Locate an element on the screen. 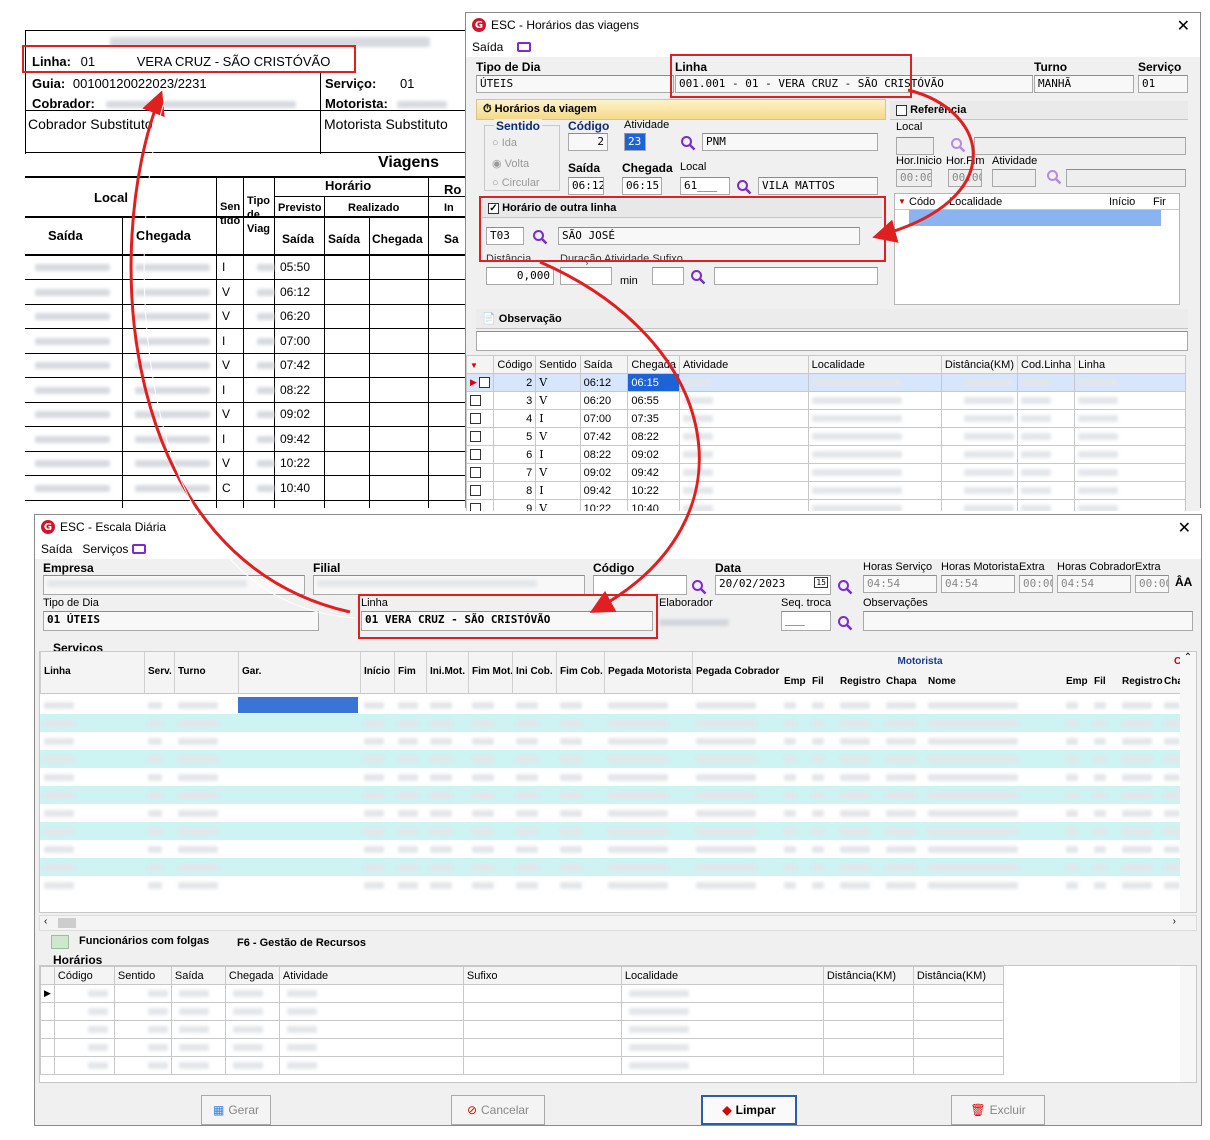 The image size is (1210, 1140). motorista-subheader: Fil is located at coordinates (818, 681).